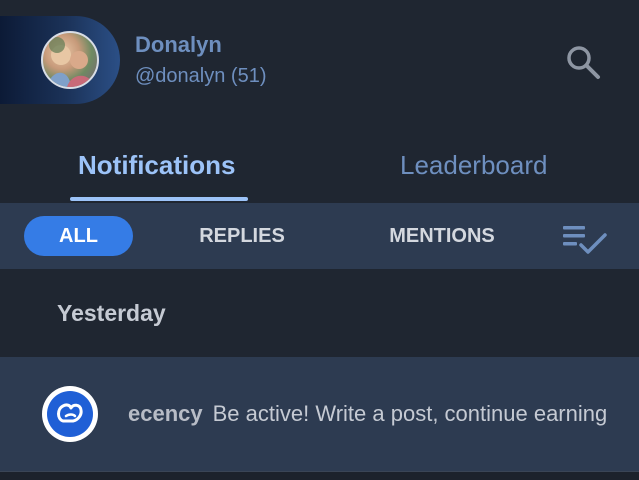 The height and width of the screenshot is (480, 639). Describe the element at coordinates (156, 165) in the screenshot. I see `tab-notifications: Notifications` at that location.